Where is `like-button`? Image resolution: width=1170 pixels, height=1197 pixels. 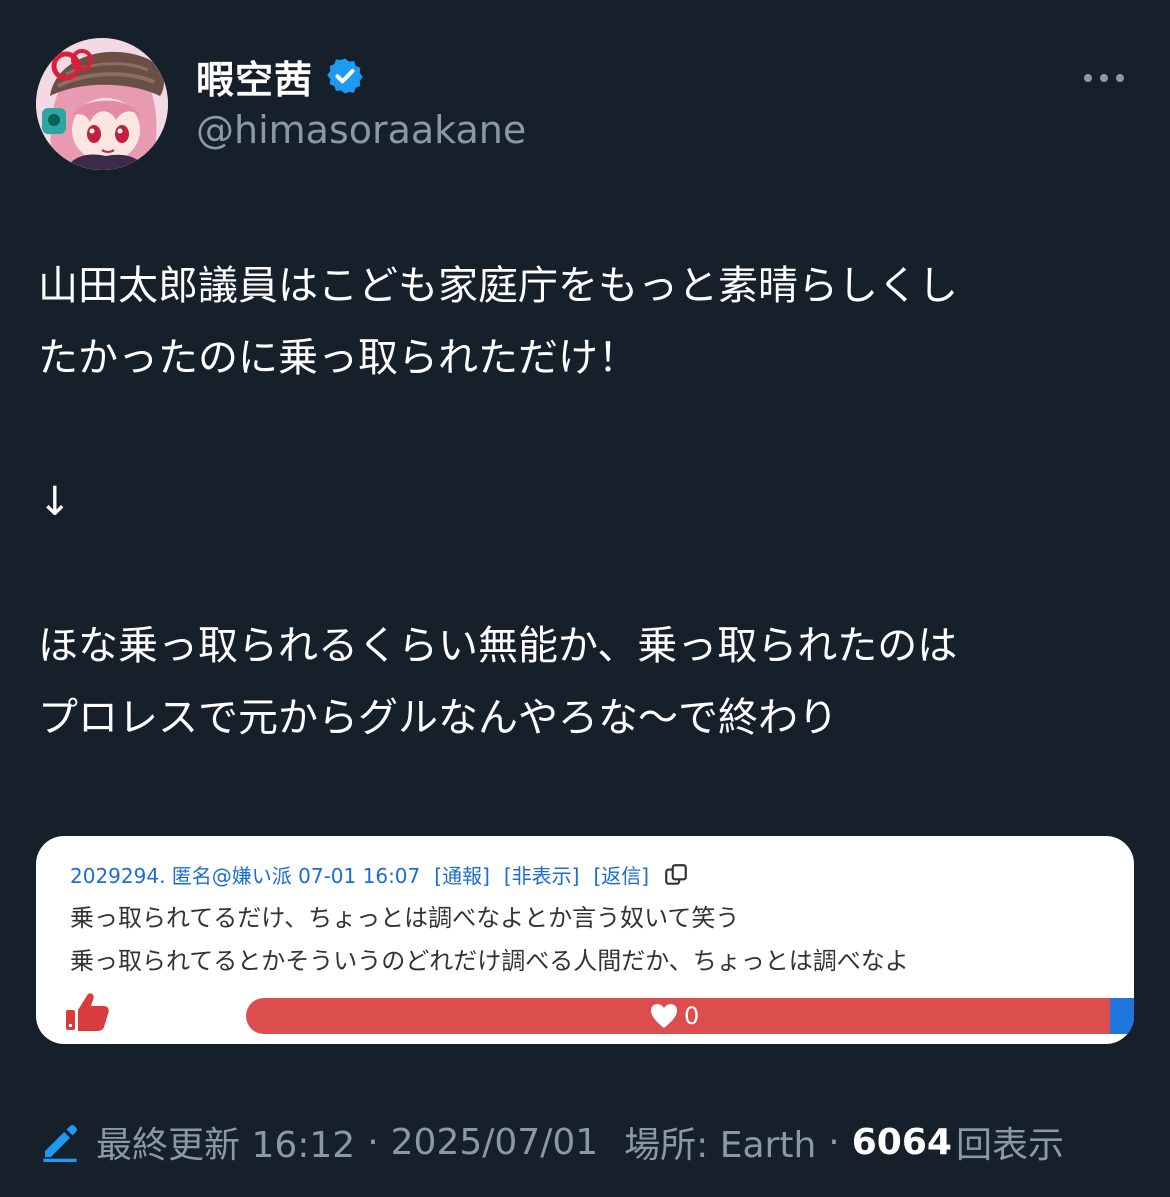 like-button is located at coordinates (87, 1011).